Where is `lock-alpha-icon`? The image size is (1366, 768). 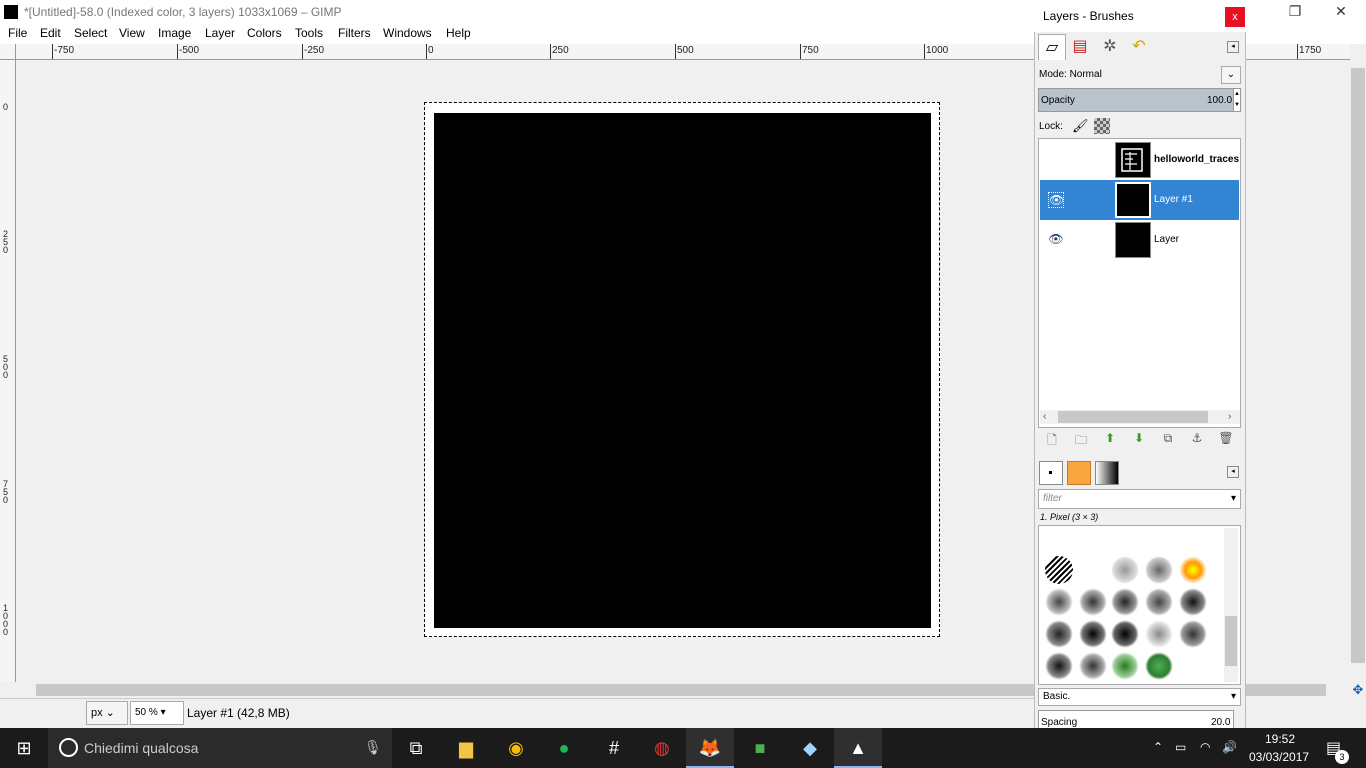
lock-alpha-icon is located at coordinates (1102, 126).